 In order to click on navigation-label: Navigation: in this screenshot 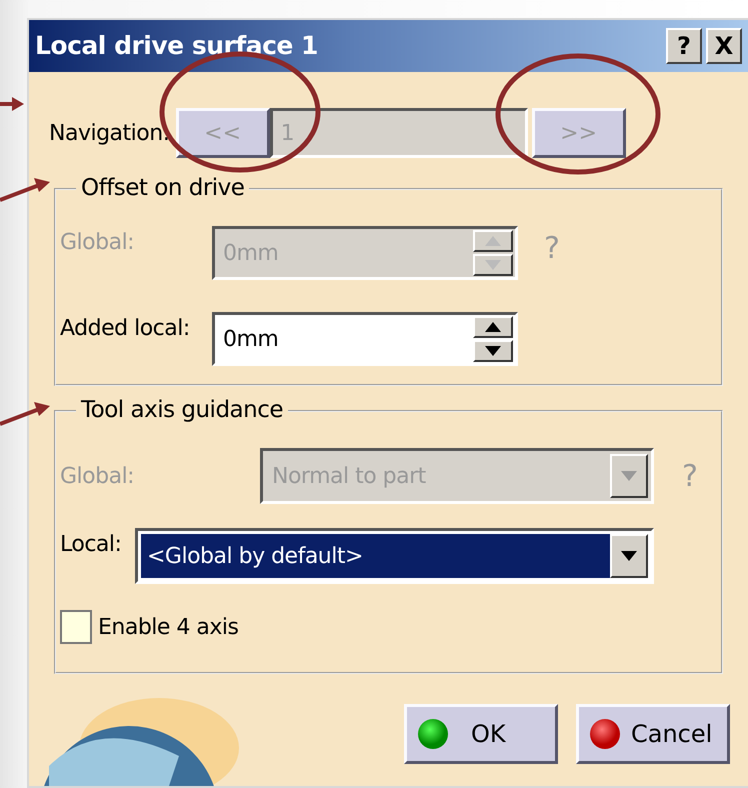, I will do `click(109, 134)`.